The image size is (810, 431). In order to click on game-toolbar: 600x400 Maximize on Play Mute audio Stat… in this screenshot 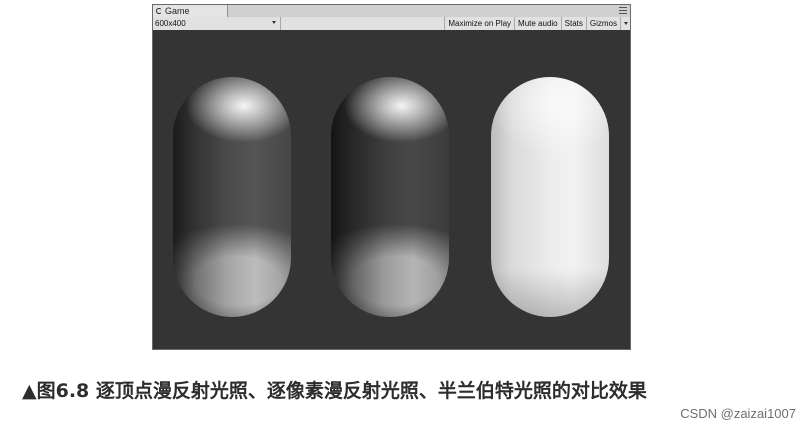, I will do `click(391, 24)`.